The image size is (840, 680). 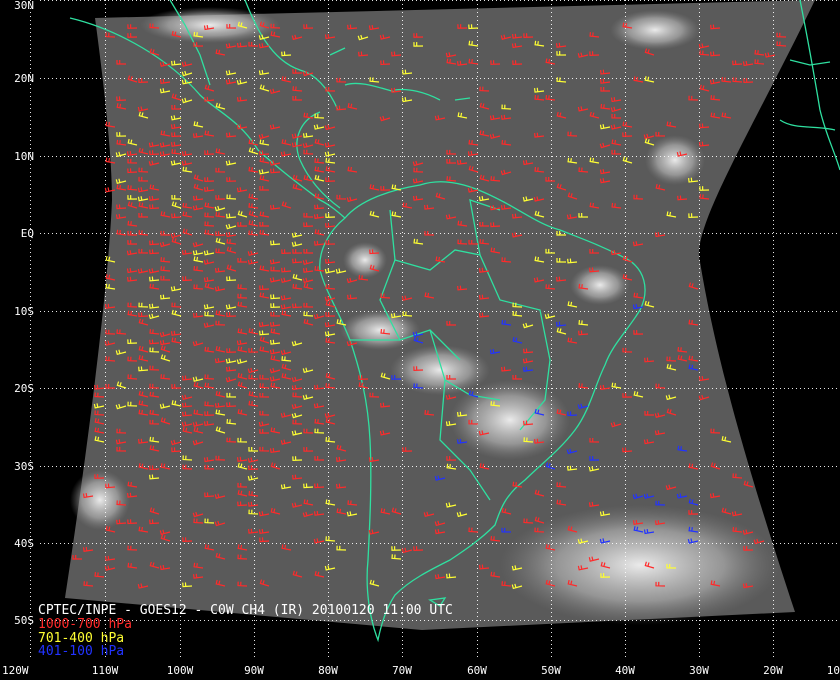 What do you see at coordinates (24, 620) in the screenshot?
I see `latitude-label: 50S` at bounding box center [24, 620].